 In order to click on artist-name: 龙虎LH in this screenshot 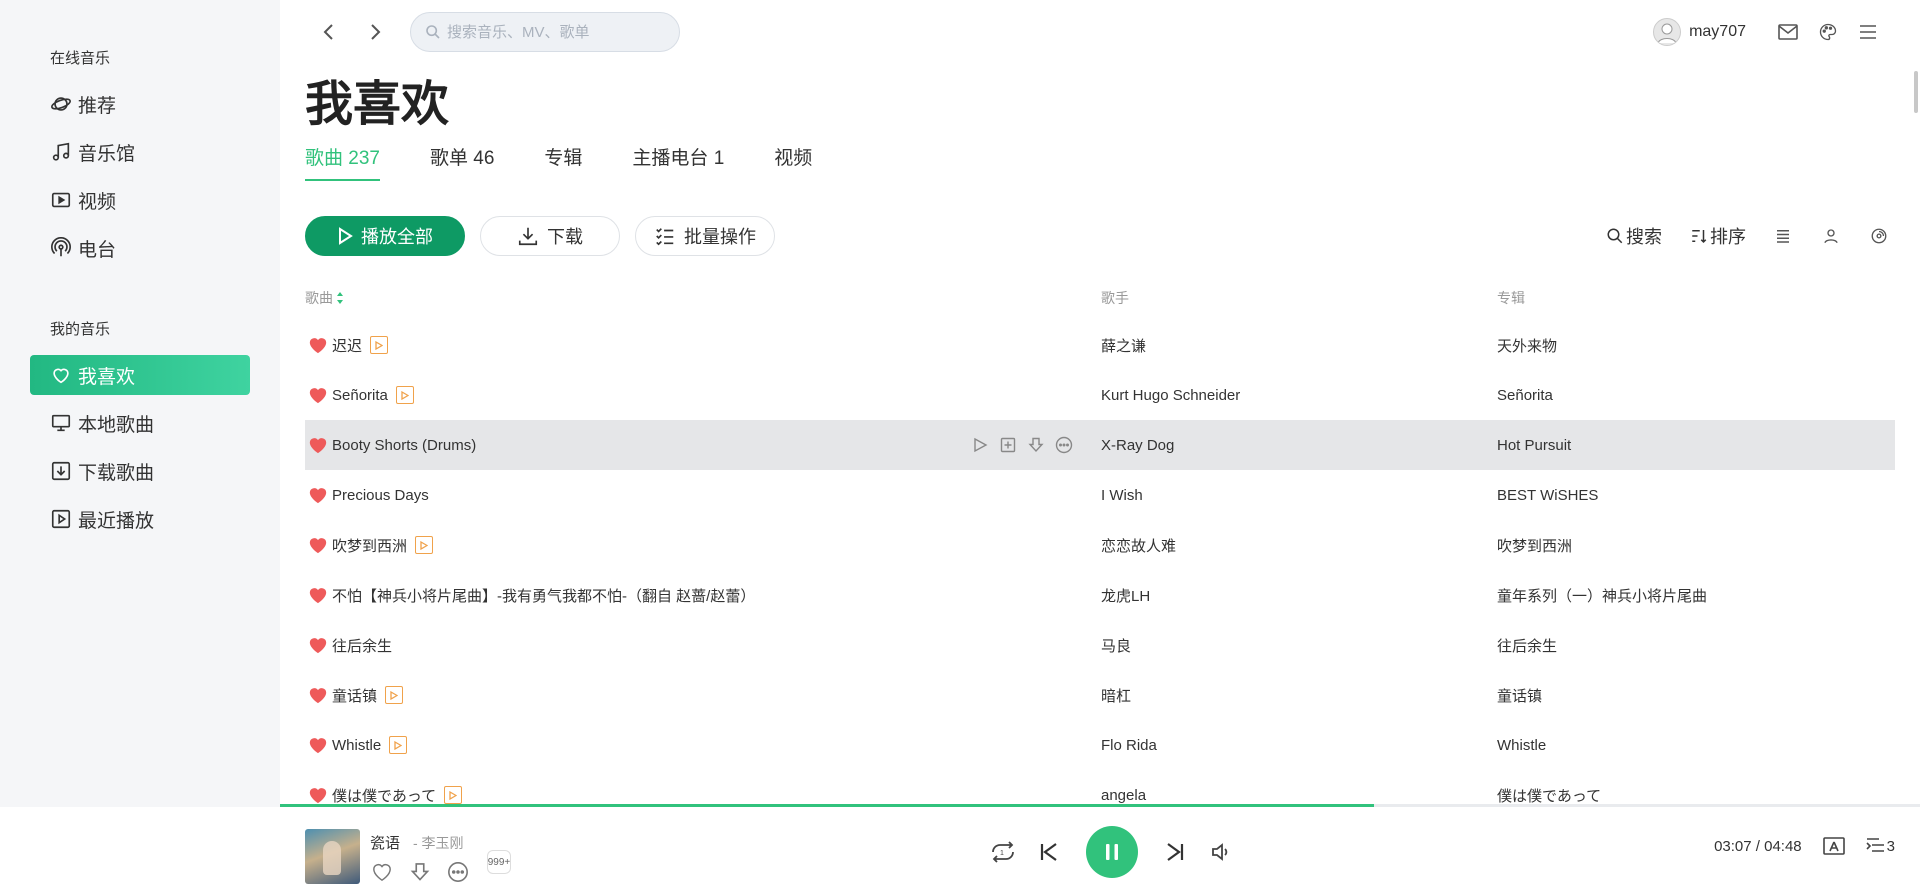, I will do `click(1125, 595)`.